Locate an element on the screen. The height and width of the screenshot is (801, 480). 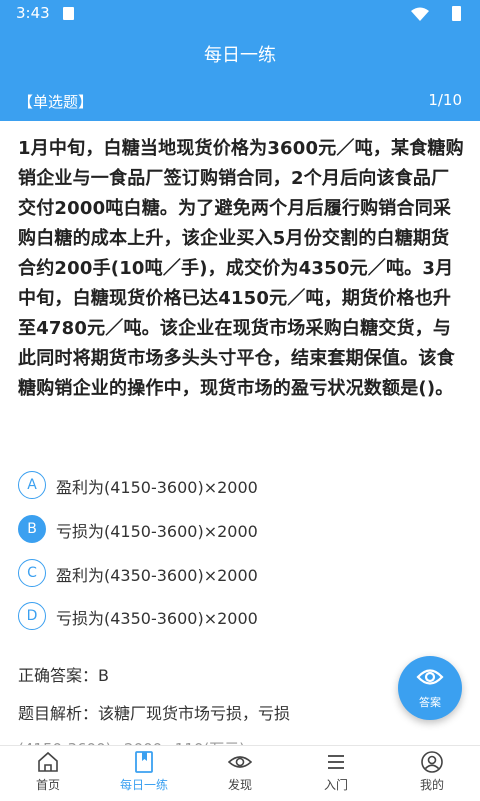
tab-daily-practice: 每日一练 is located at coordinates (144, 773).